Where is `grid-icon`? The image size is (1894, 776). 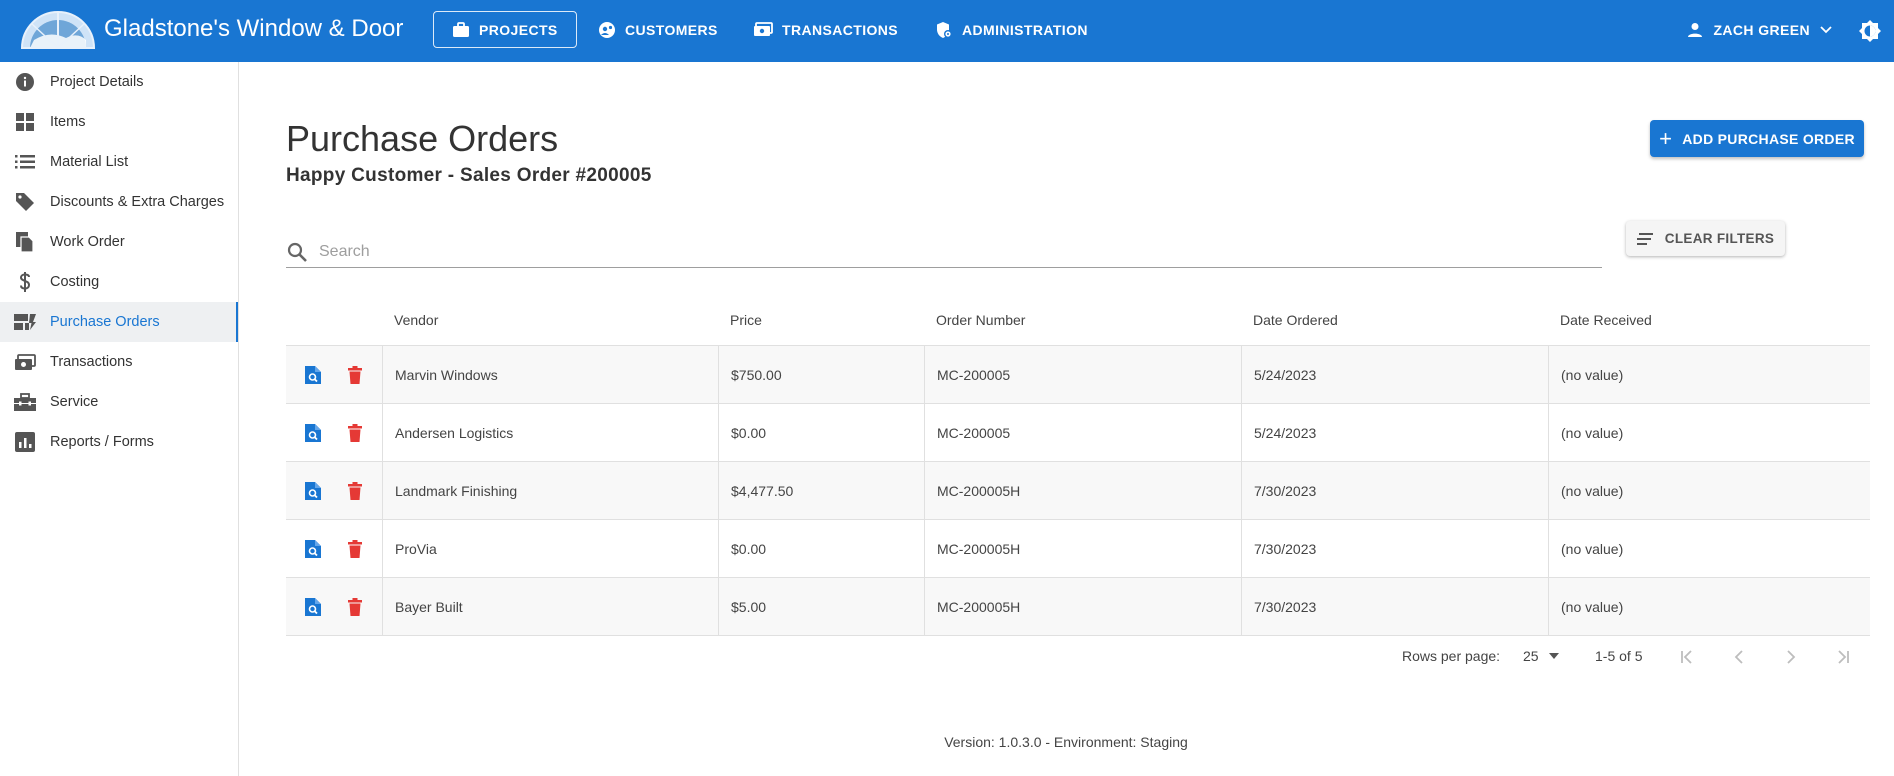
grid-icon is located at coordinates (25, 122).